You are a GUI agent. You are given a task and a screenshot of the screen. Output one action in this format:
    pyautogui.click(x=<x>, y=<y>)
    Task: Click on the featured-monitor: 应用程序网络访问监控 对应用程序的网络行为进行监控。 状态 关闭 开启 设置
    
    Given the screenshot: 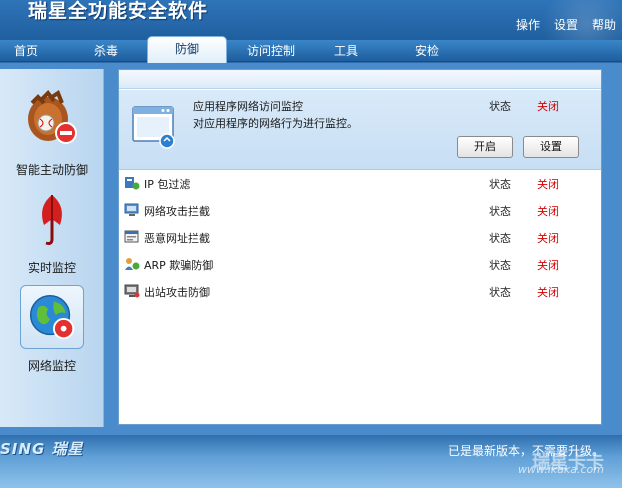 What is the action you would take?
    pyautogui.click(x=360, y=130)
    